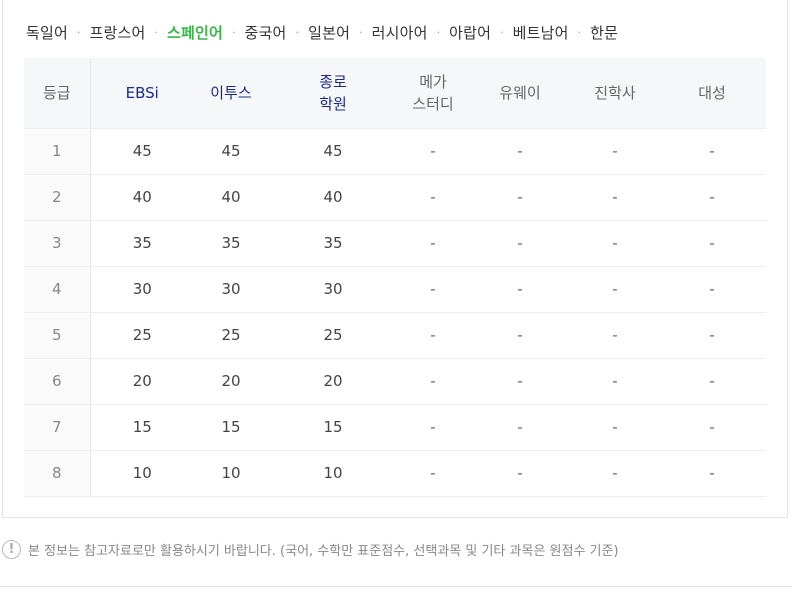 This screenshot has width=792, height=611. I want to click on table-row: 7 15 15 15- - - -, so click(395, 427).